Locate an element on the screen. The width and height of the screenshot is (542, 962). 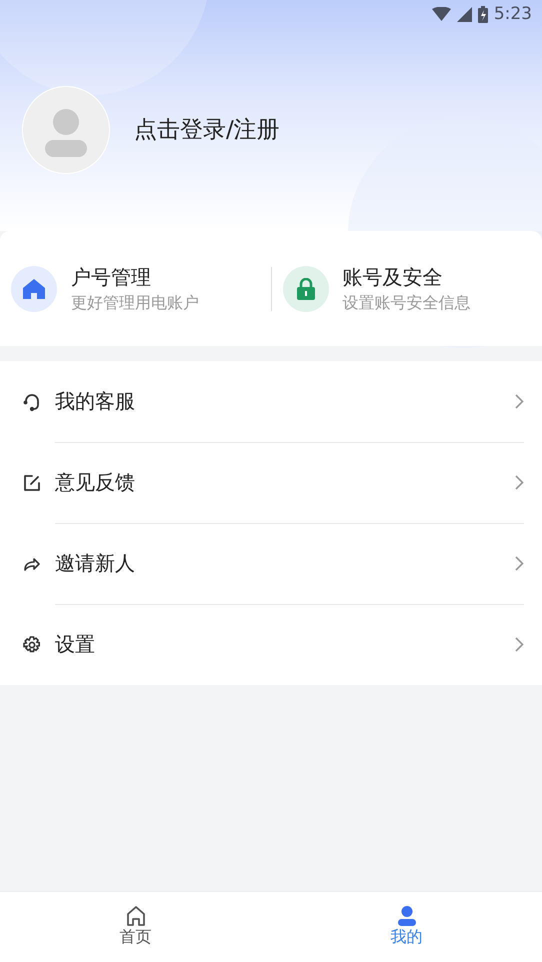
signal-icon is located at coordinates (464, 14).